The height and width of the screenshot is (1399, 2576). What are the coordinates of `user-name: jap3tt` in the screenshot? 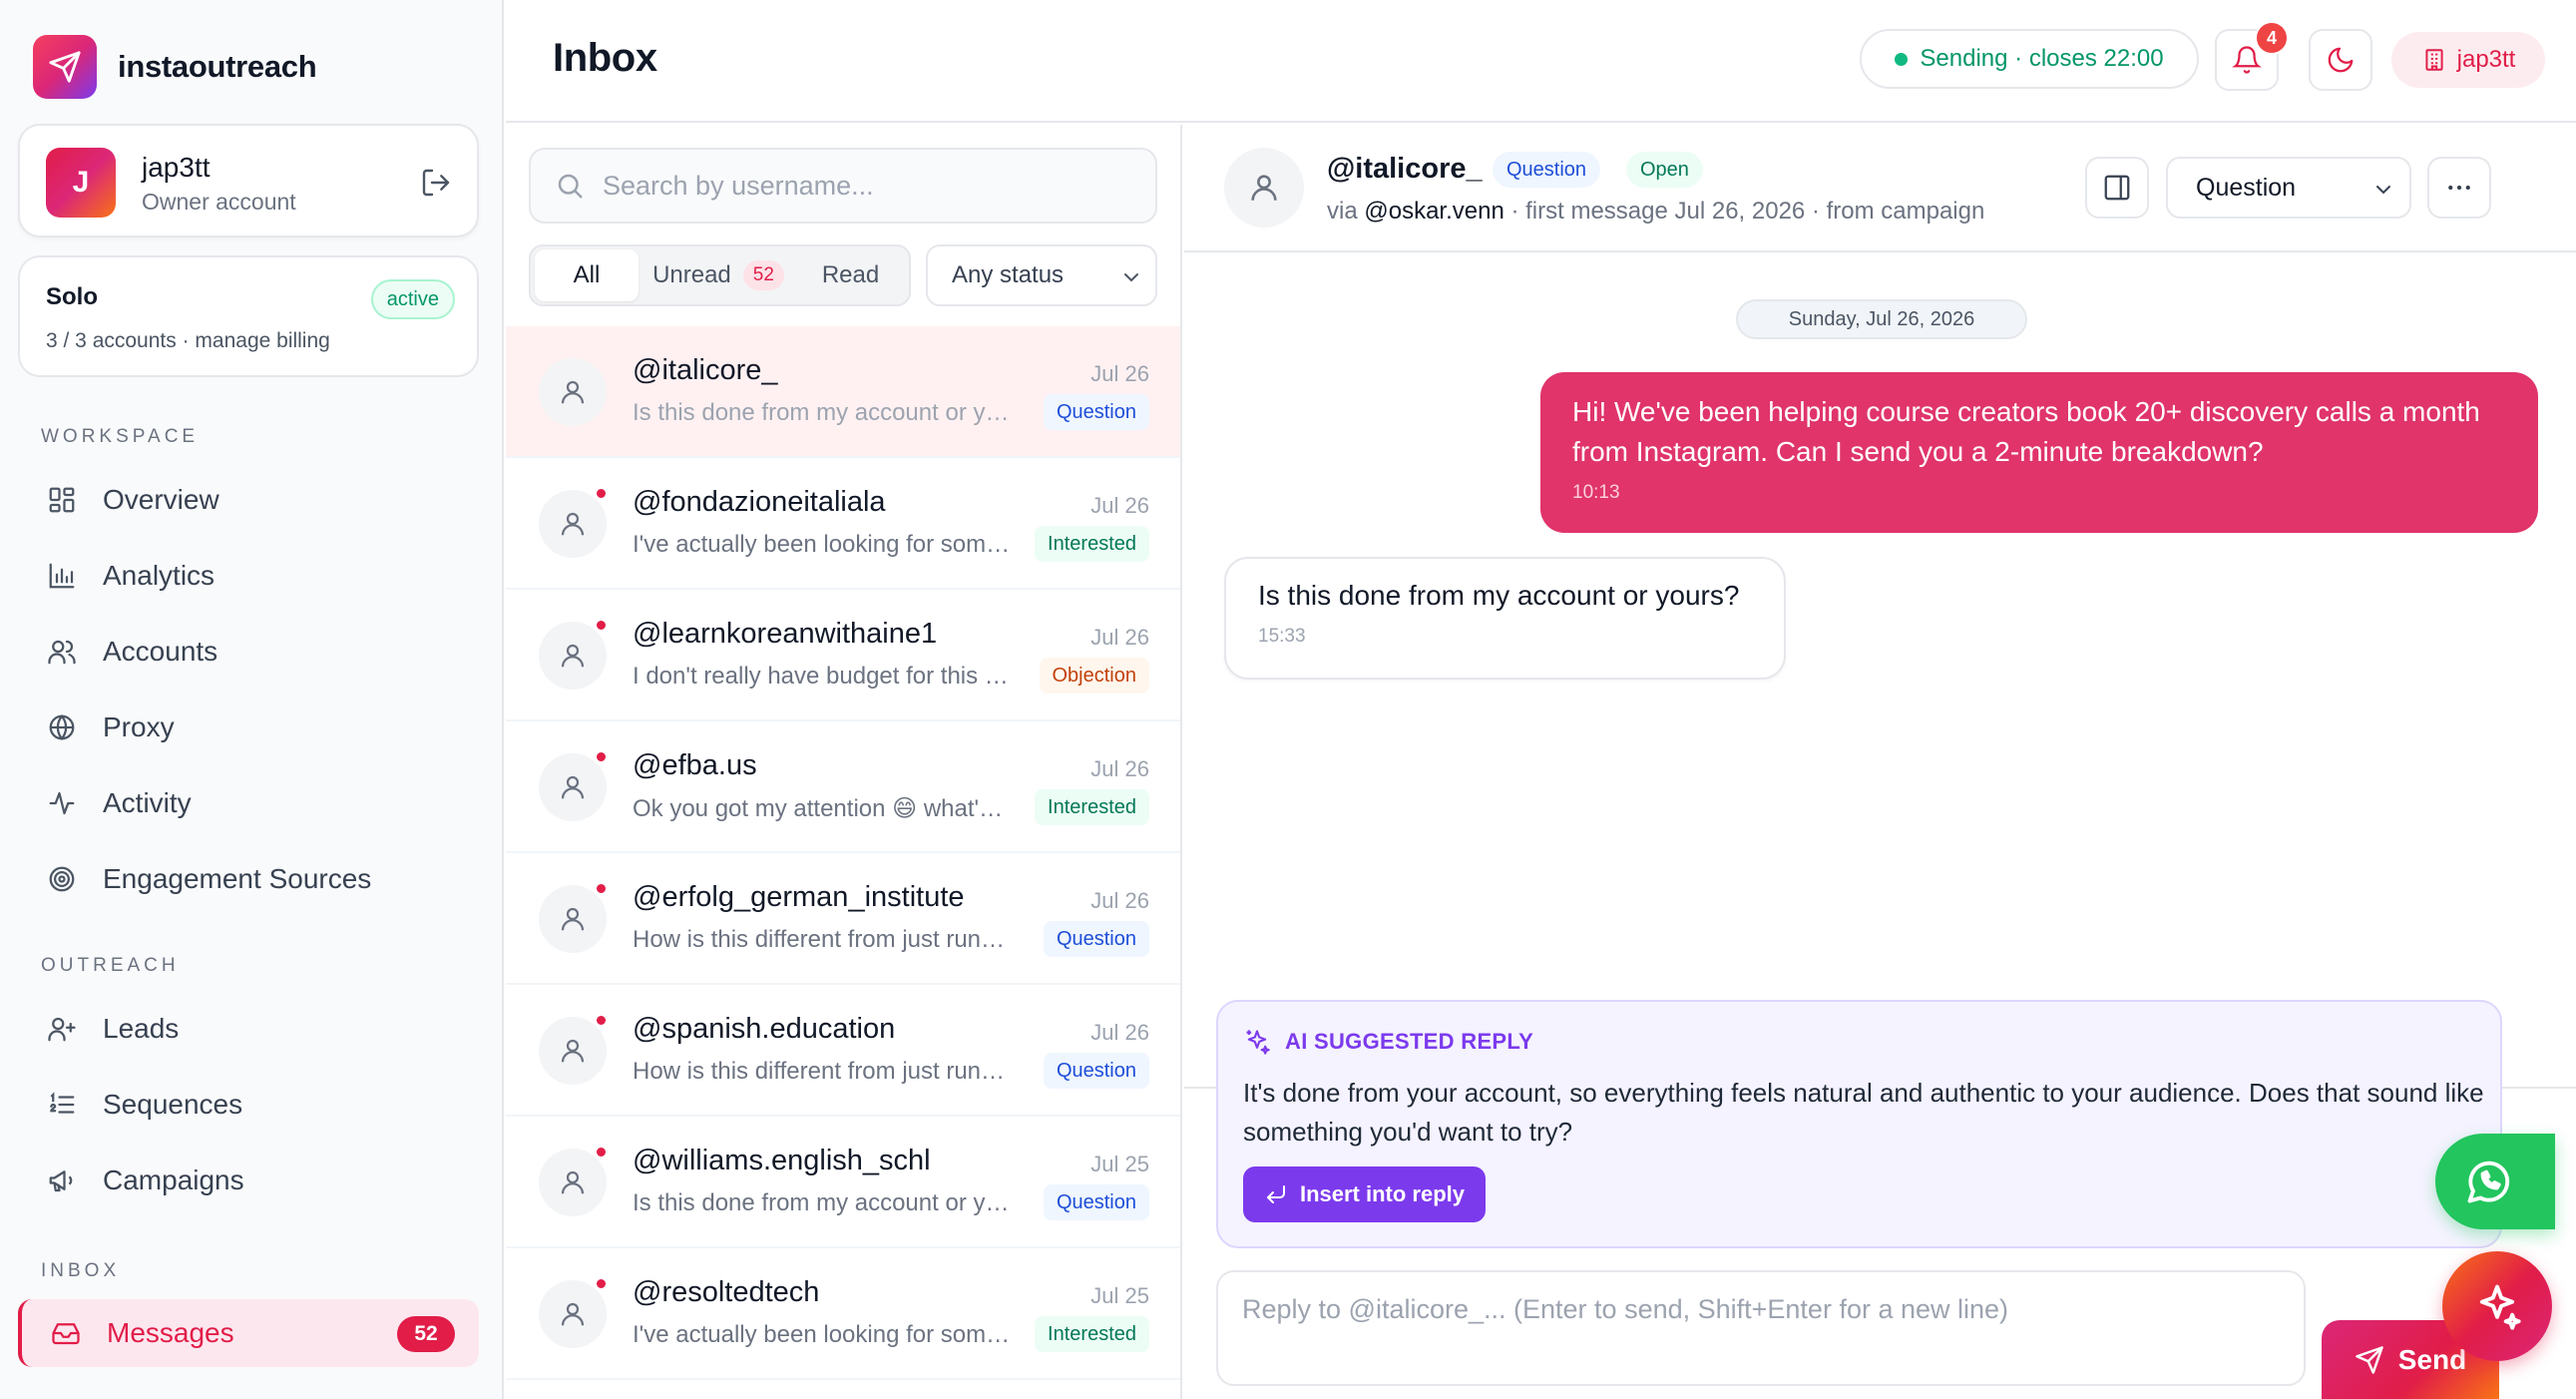 It's located at (2486, 59).